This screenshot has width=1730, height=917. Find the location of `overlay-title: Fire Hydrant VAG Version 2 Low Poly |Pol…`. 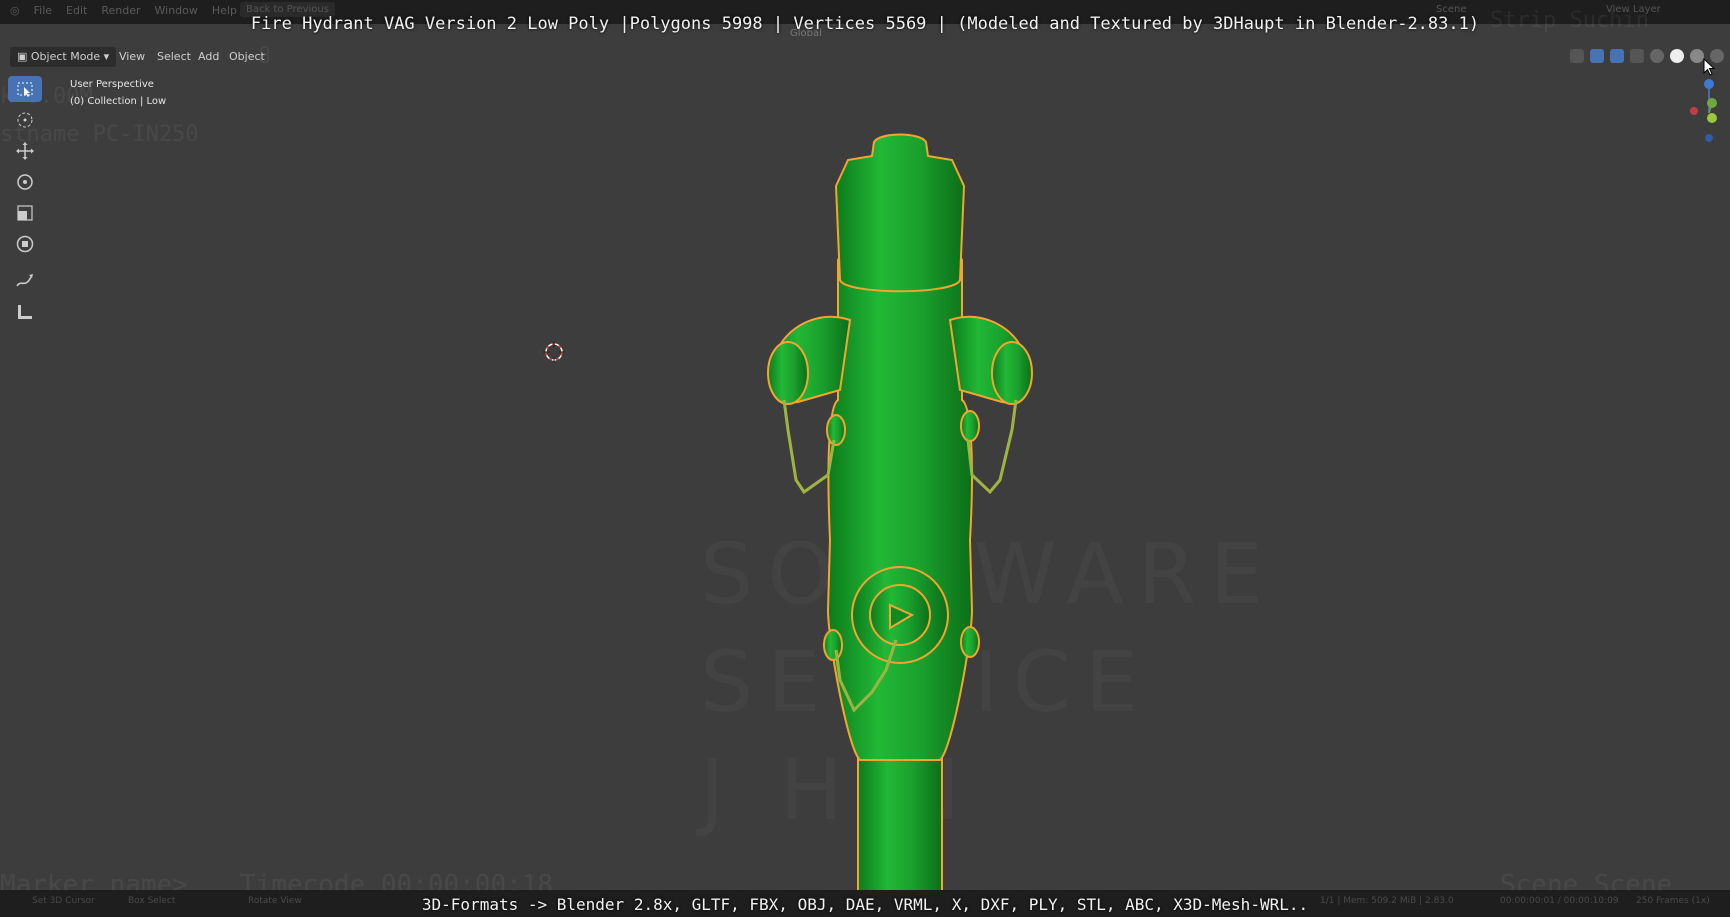

overlay-title: Fire Hydrant VAG Version 2 Low Poly |Pol… is located at coordinates (865, 24).